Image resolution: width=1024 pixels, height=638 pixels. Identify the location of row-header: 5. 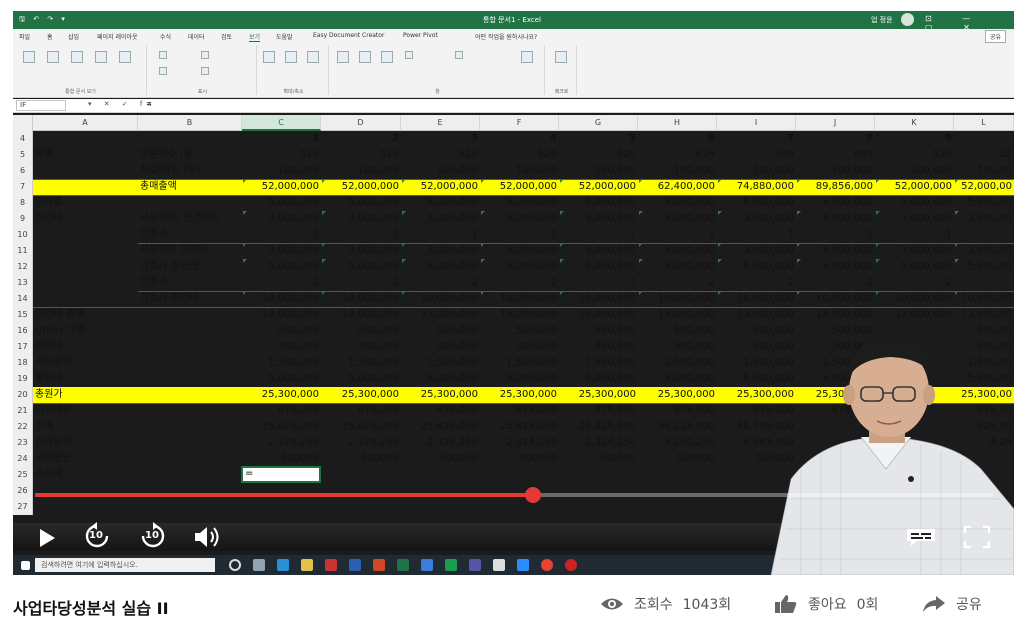
(23, 155).